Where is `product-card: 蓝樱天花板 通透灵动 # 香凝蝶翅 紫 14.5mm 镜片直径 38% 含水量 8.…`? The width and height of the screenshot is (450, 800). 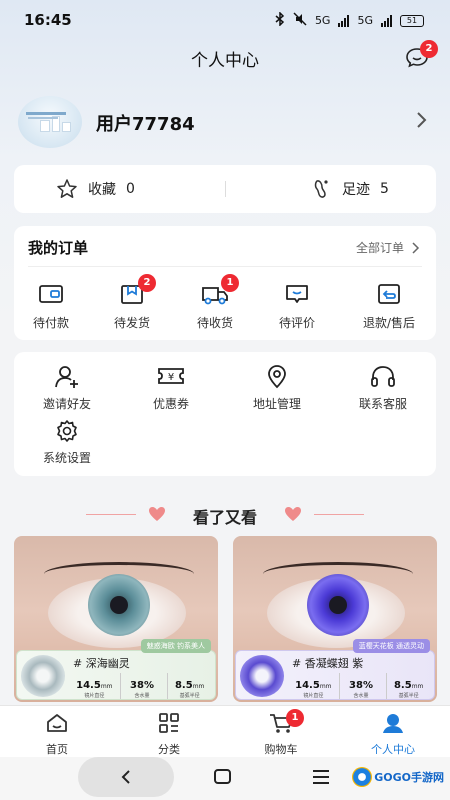
product-card: 蓝樱天花板 通透灵动 # 香凝蝶翅 紫 14.5mm 镜片直径 38% 含水量 8.… is located at coordinates (335, 619).